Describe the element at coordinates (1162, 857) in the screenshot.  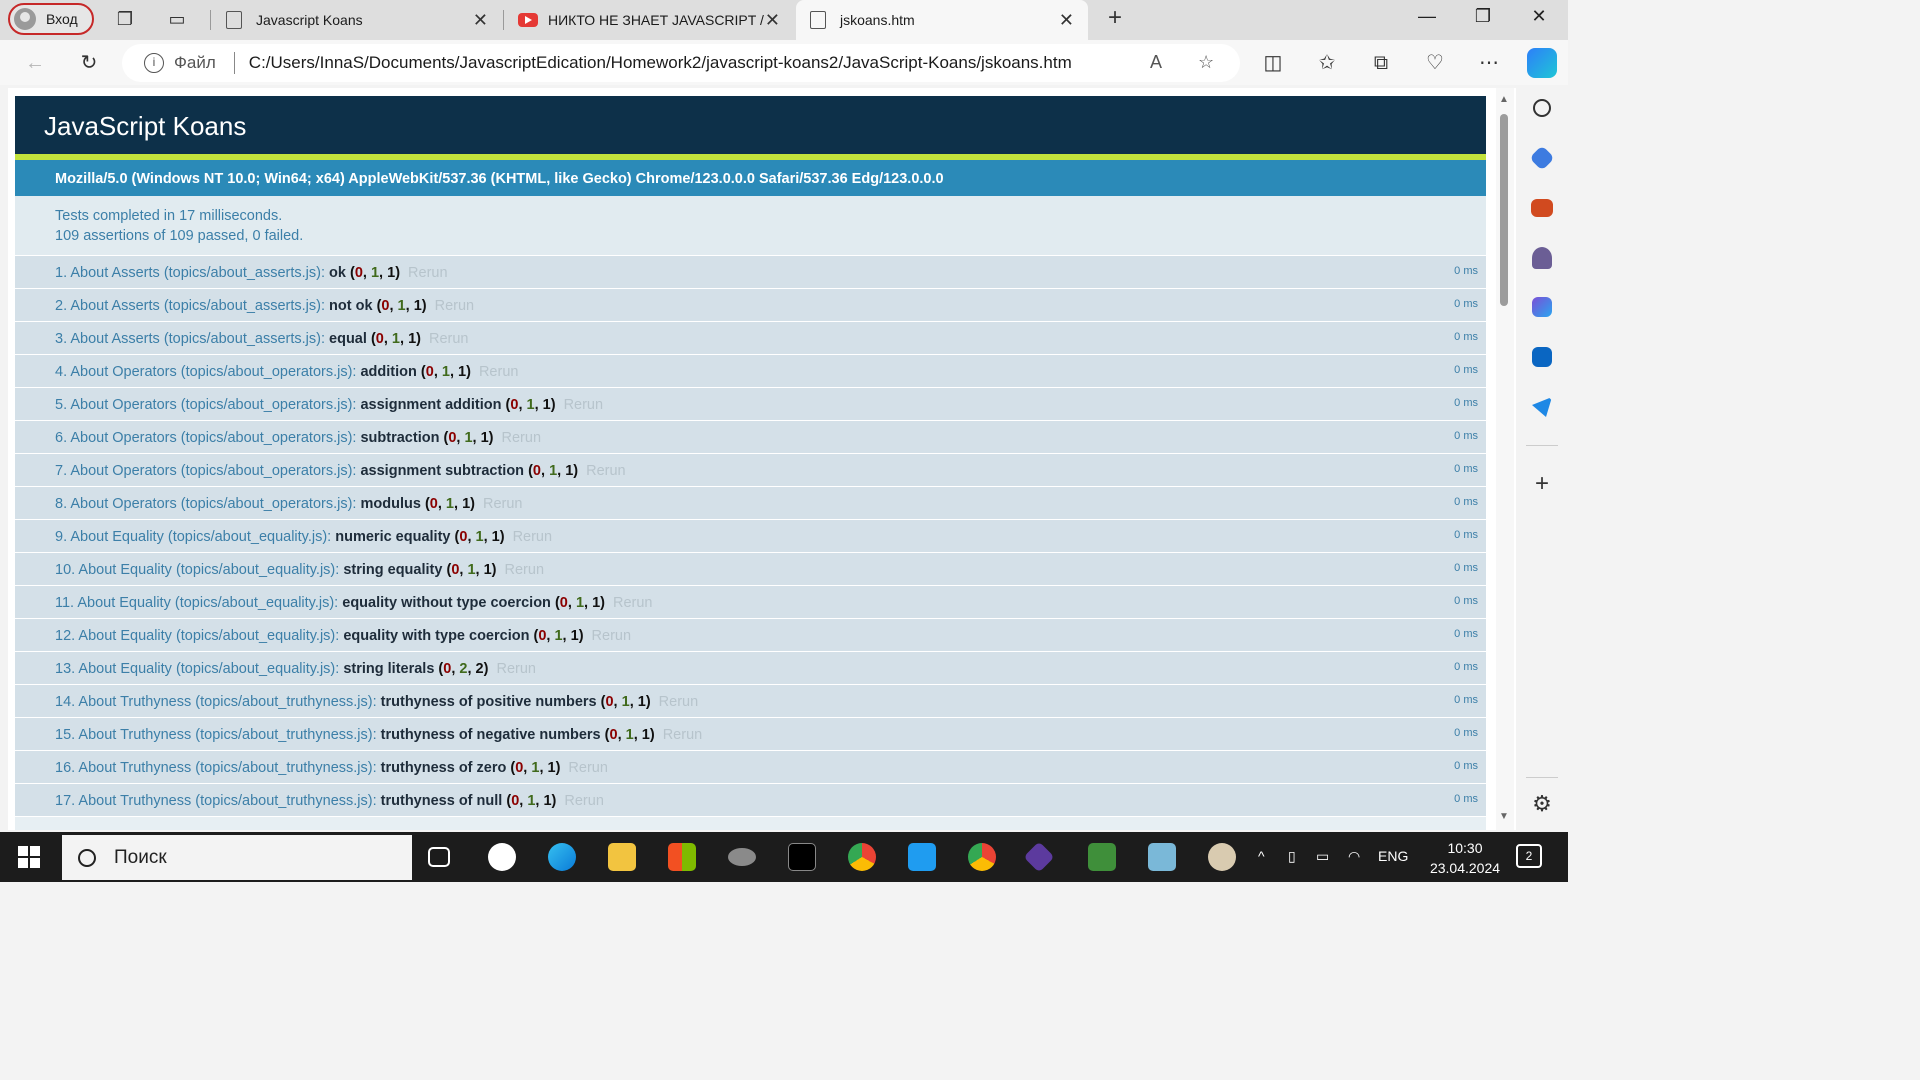
I see `notepad-icon` at that location.